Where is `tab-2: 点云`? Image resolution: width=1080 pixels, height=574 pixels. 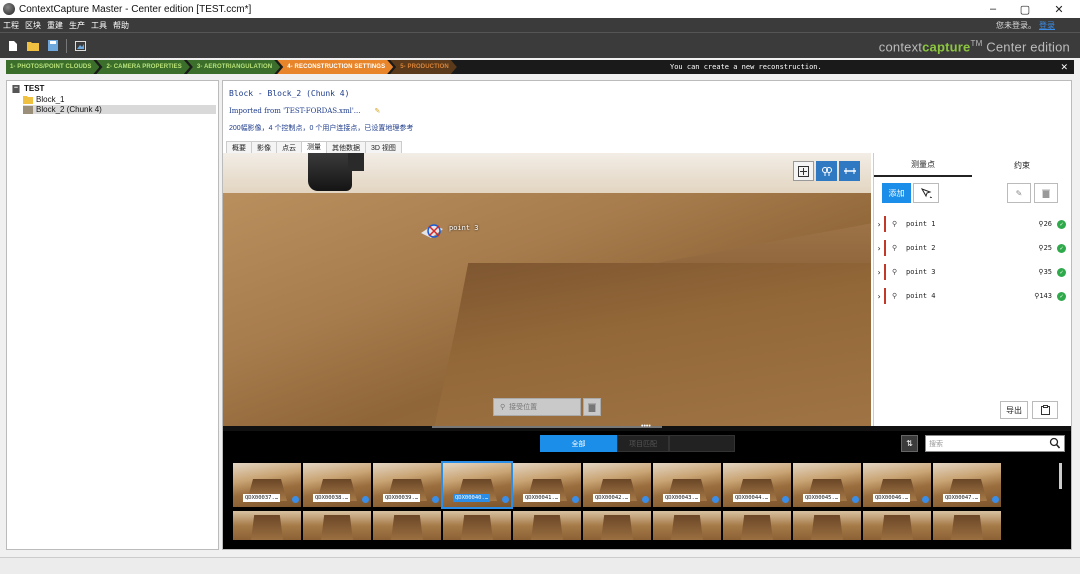
tab-2: 点云 is located at coordinates (289, 147).